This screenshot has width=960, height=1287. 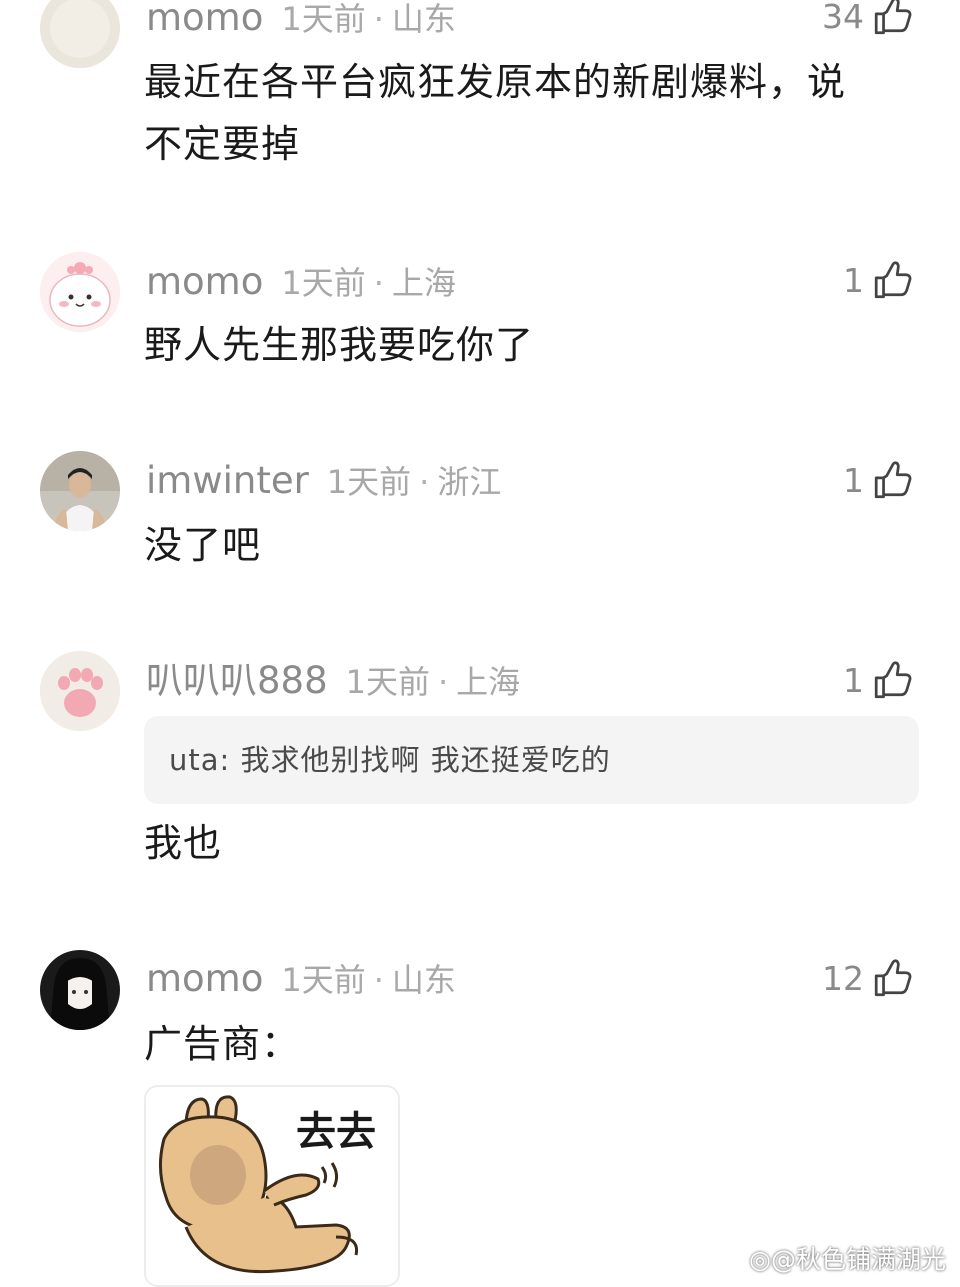 I want to click on sticker-image: 去去, so click(x=272, y=1186).